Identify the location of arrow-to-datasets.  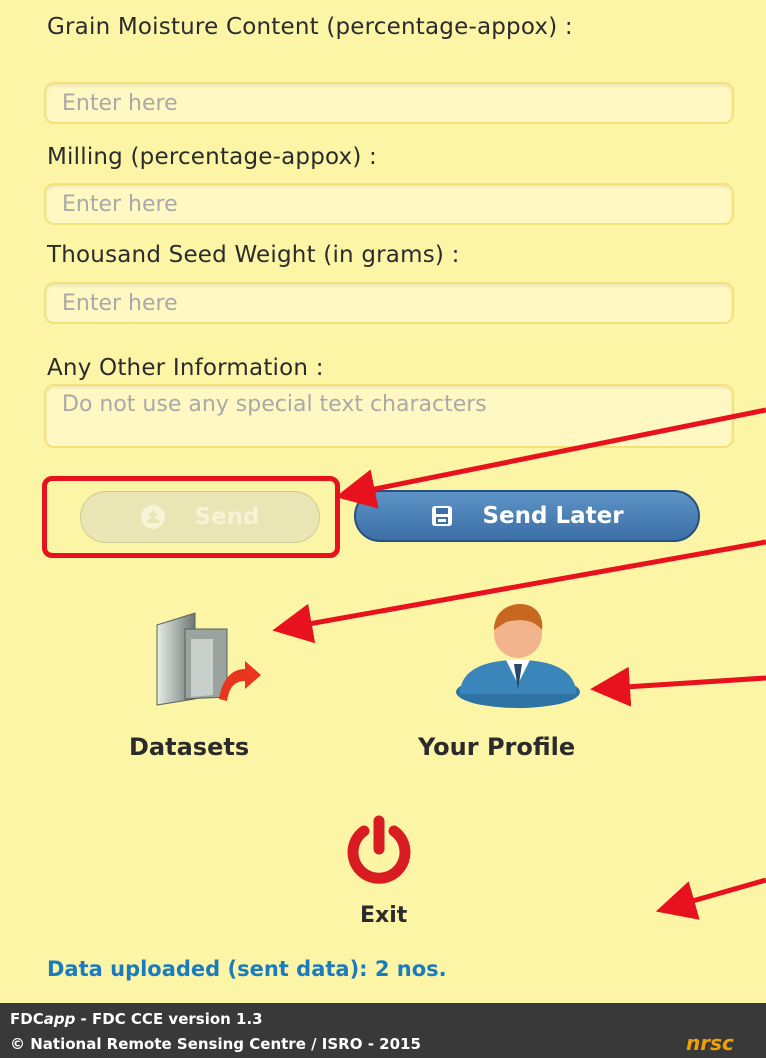
(519, 591).